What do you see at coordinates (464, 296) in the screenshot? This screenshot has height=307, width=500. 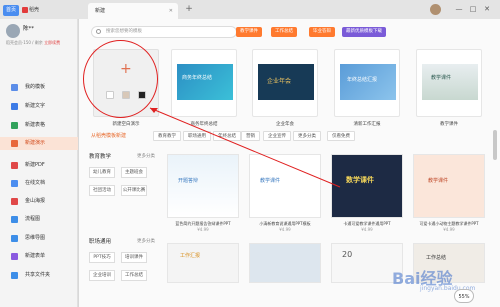 I see `zoom-badge: 55%` at bounding box center [464, 296].